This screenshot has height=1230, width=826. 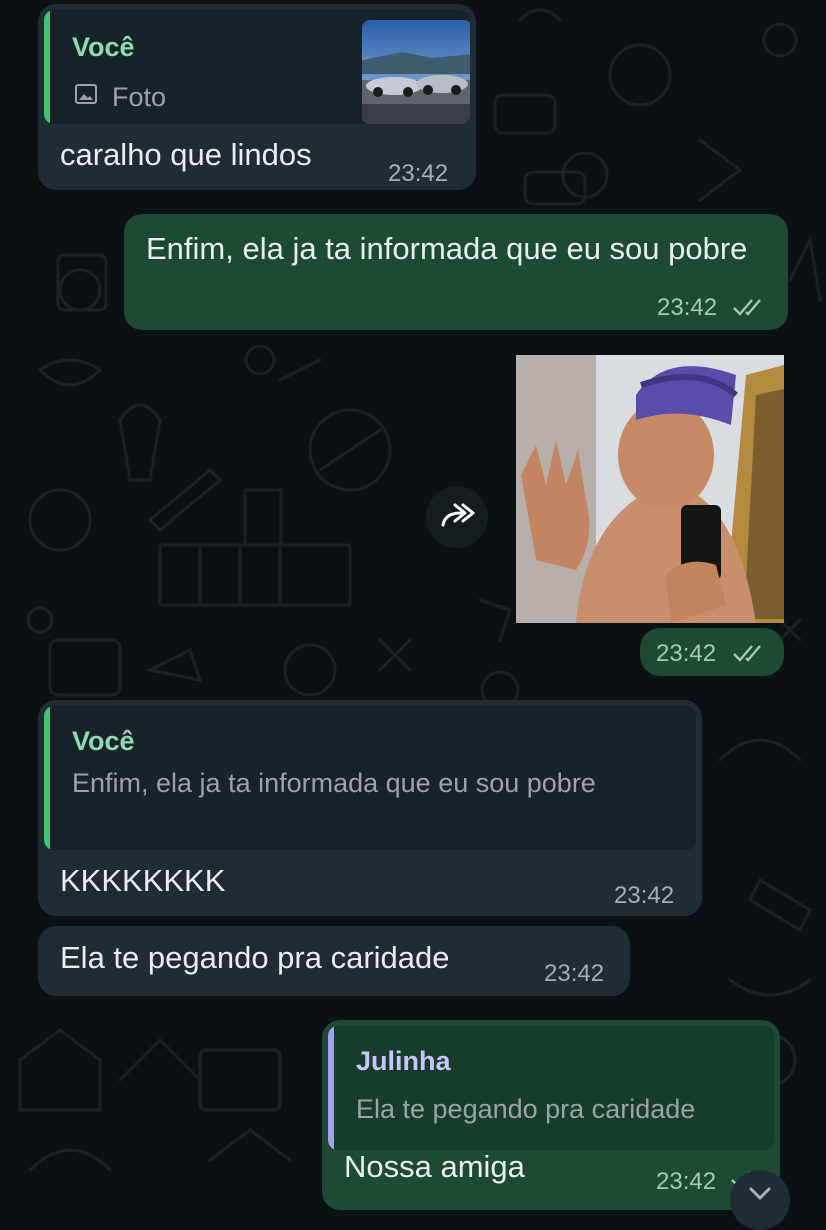 What do you see at coordinates (650, 489) in the screenshot?
I see `selfie-photo` at bounding box center [650, 489].